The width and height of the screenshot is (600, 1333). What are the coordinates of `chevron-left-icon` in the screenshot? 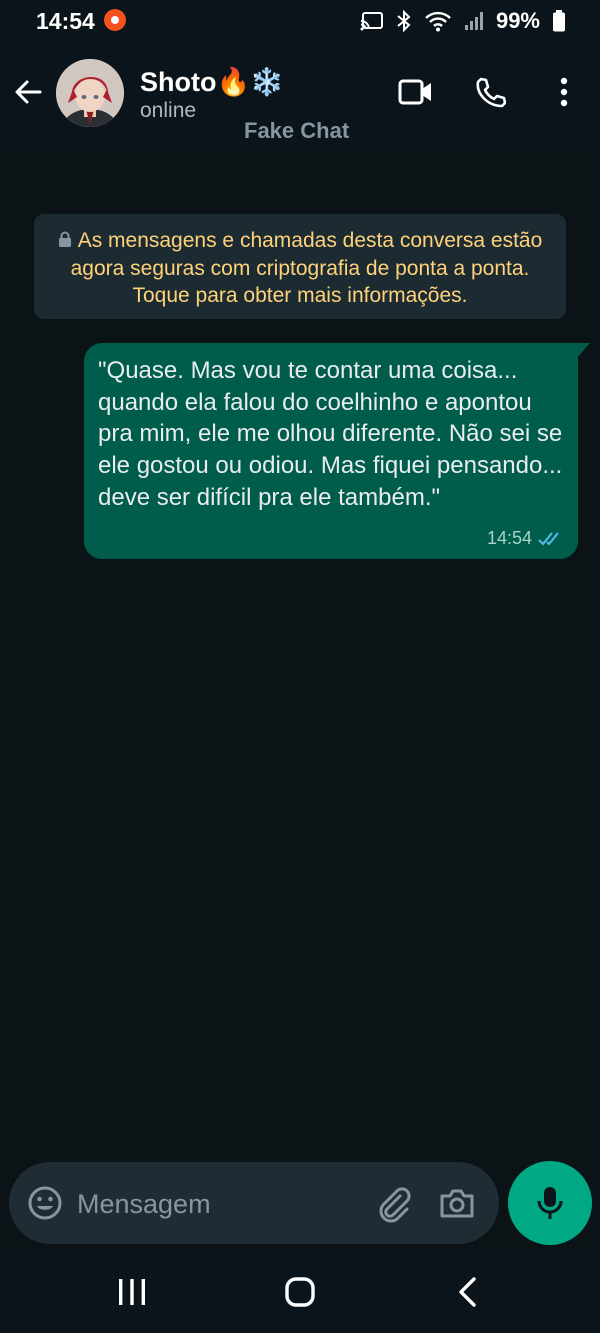 It's located at (467, 1292).